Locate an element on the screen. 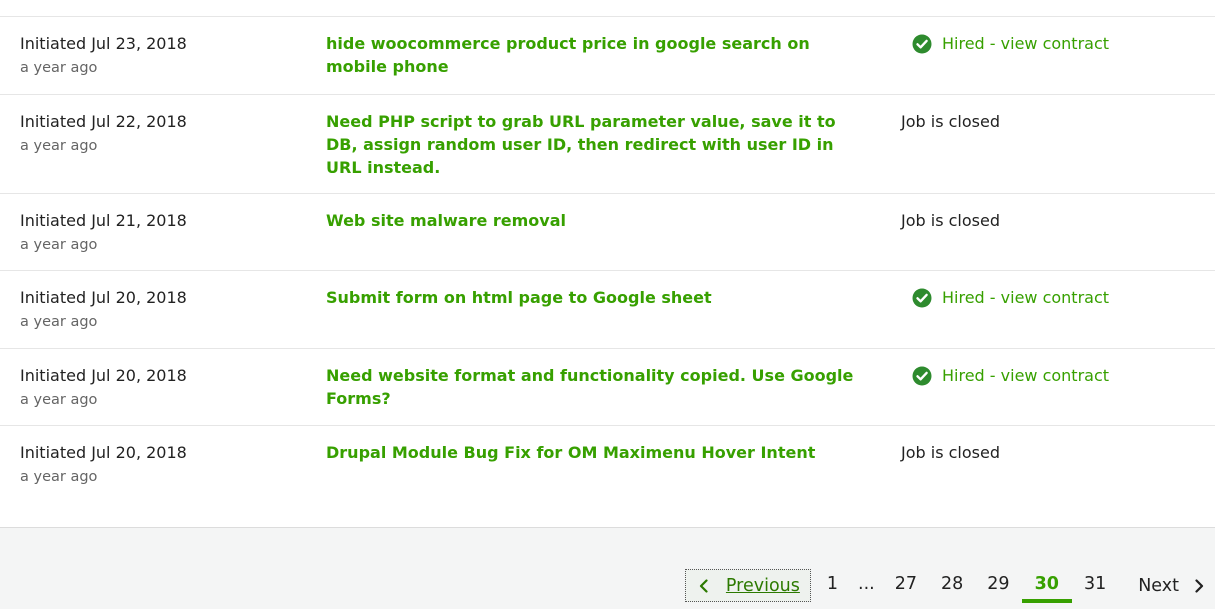 This screenshot has width=1215, height=609. next-label: Next is located at coordinates (1158, 585).